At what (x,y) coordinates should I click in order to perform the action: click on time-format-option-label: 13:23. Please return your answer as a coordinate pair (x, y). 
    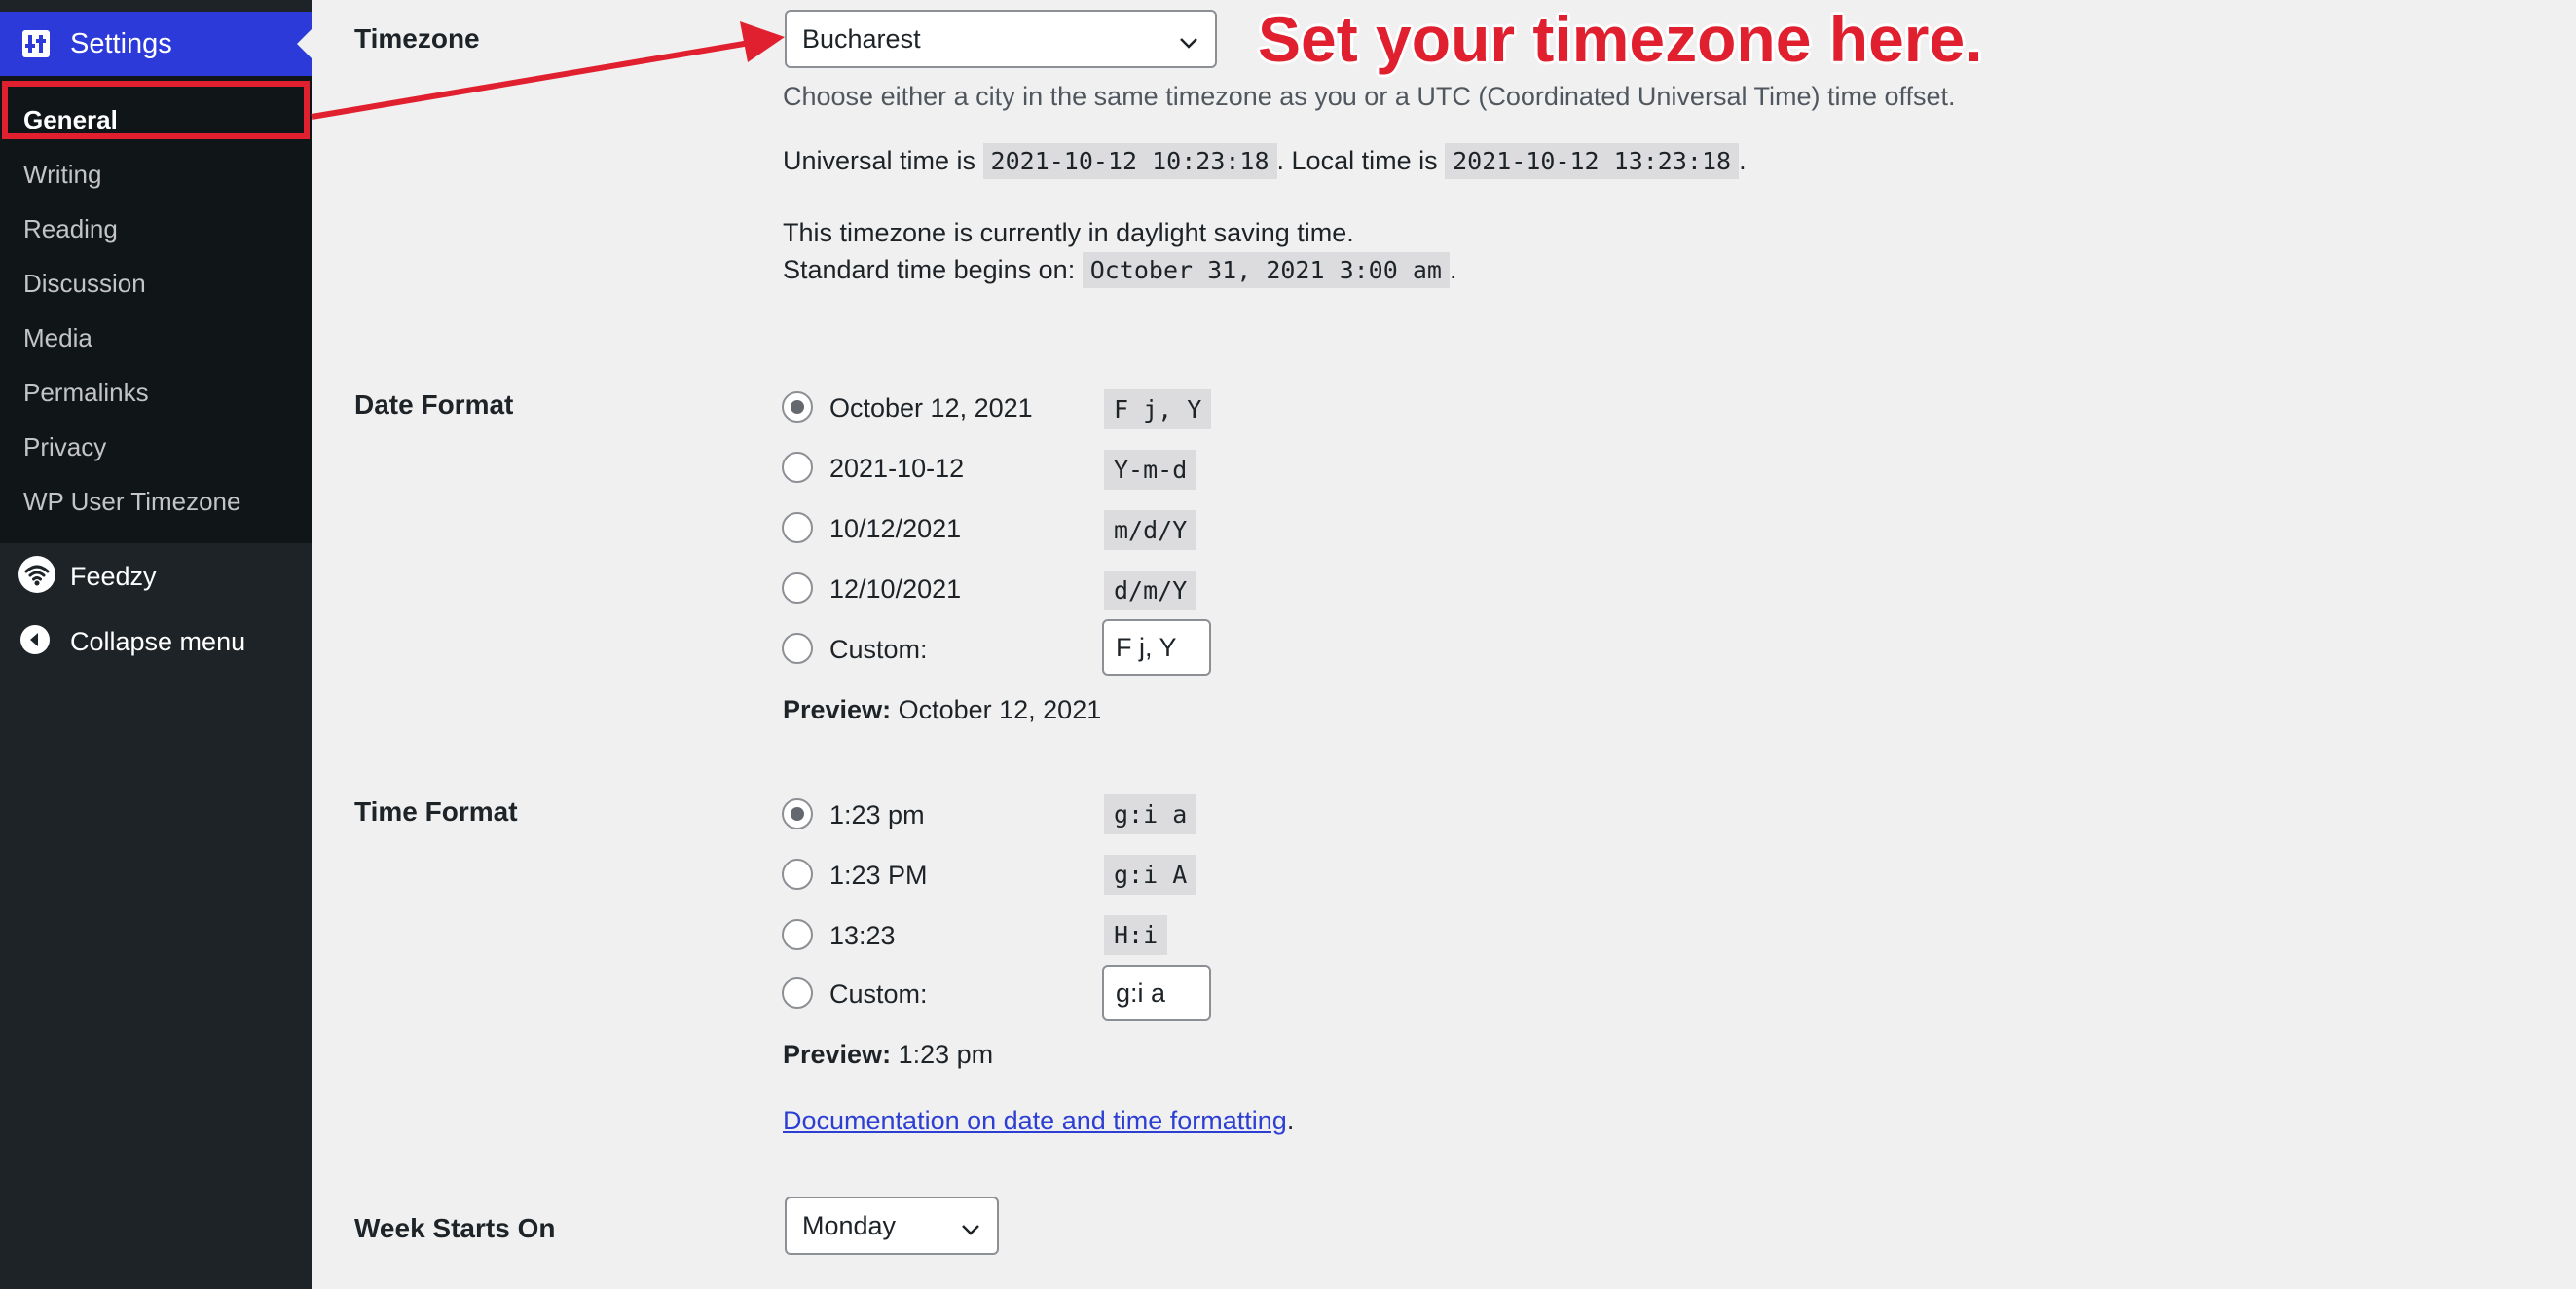
    Looking at the image, I should click on (862, 936).